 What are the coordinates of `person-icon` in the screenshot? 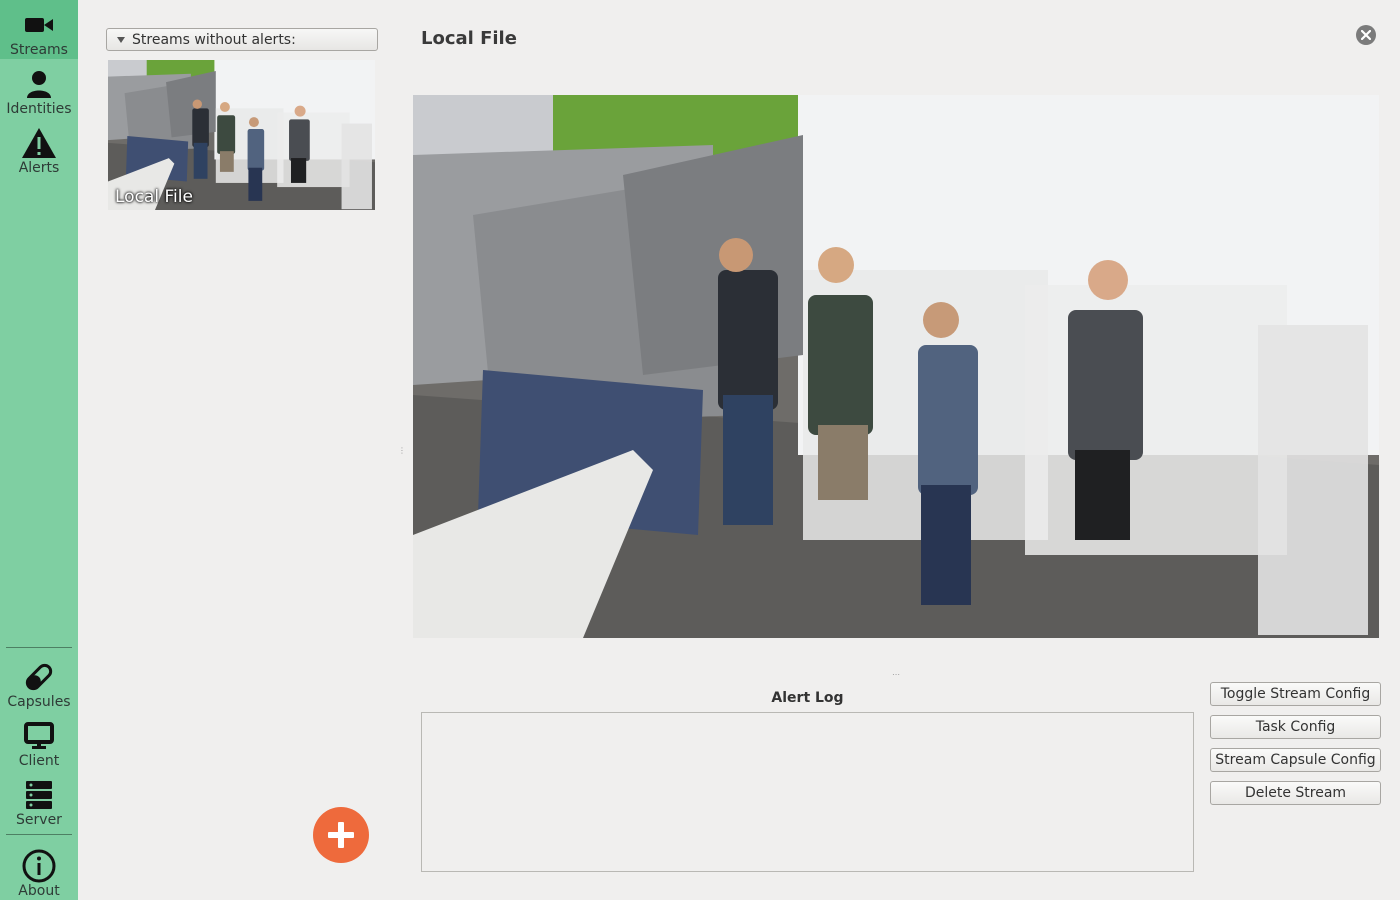 It's located at (39, 84).